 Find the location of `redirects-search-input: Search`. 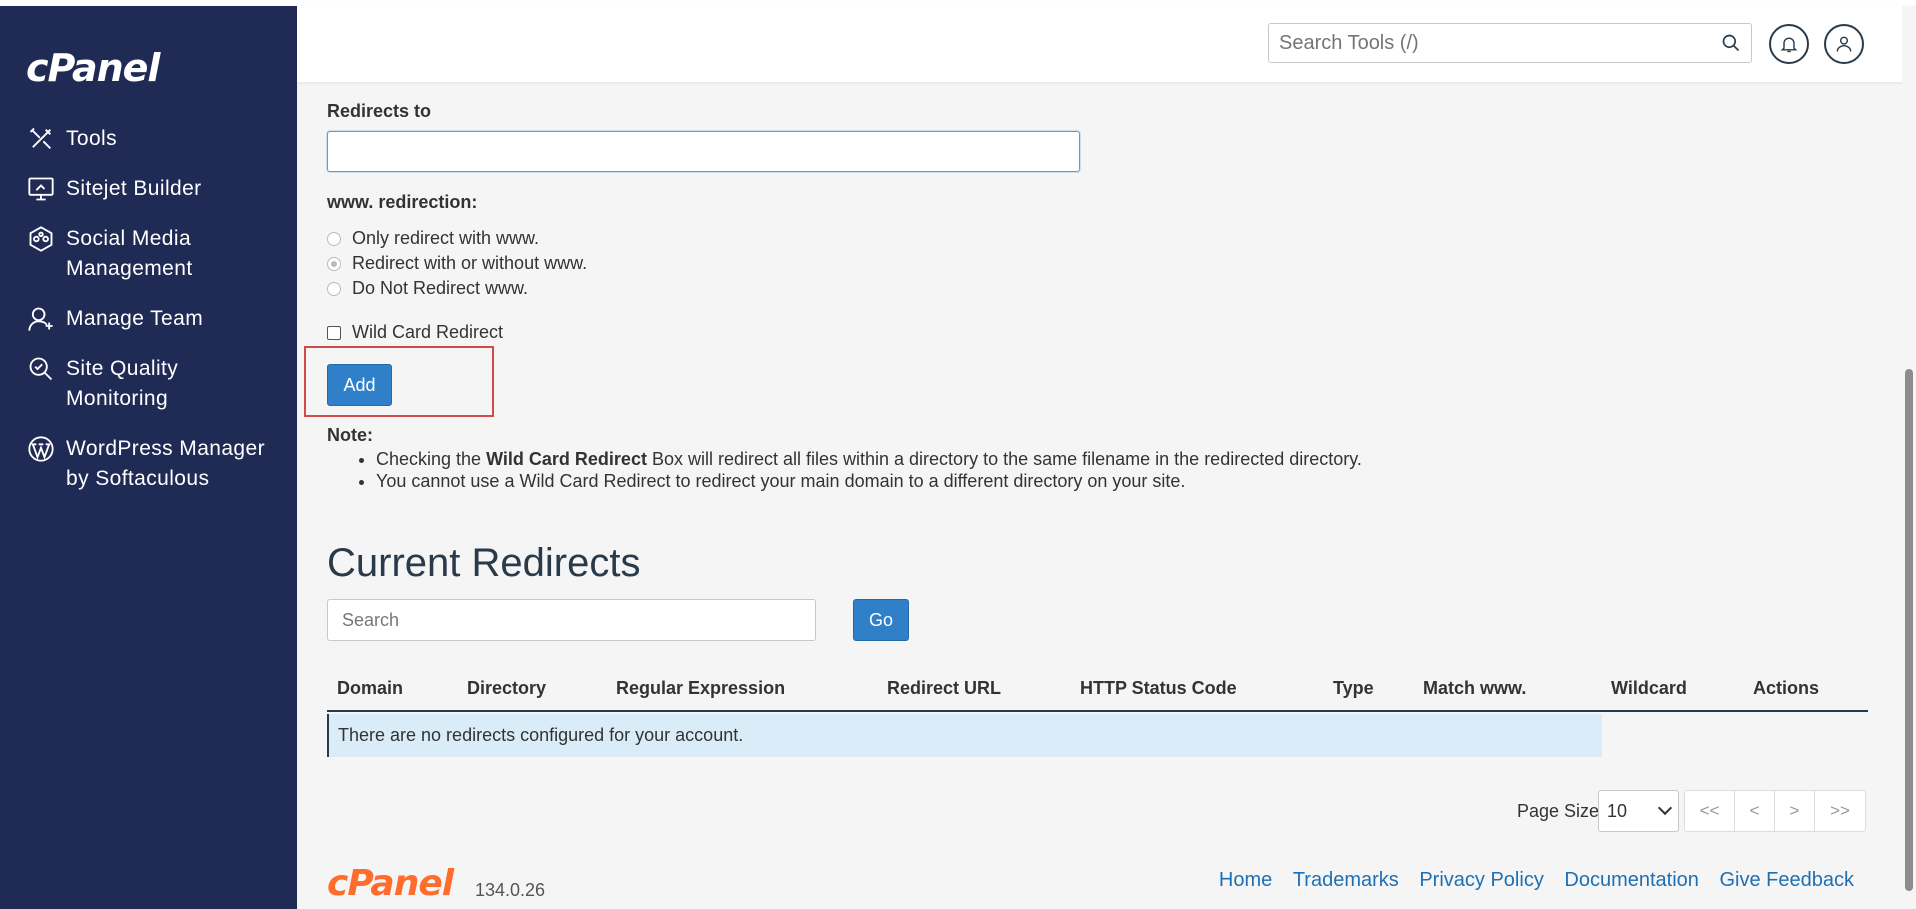

redirects-search-input: Search is located at coordinates (571, 620).